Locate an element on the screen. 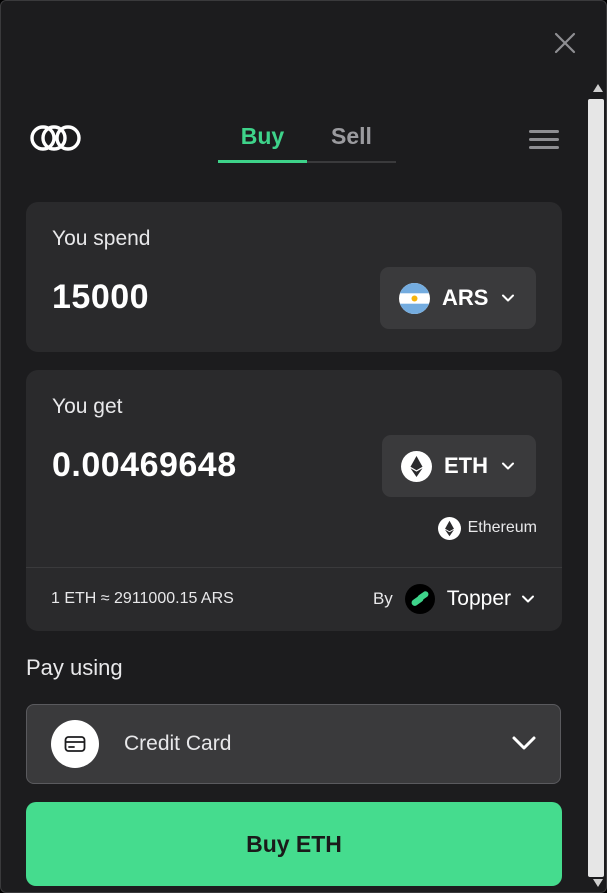  hamburger-menu-icon is located at coordinates (544, 139).